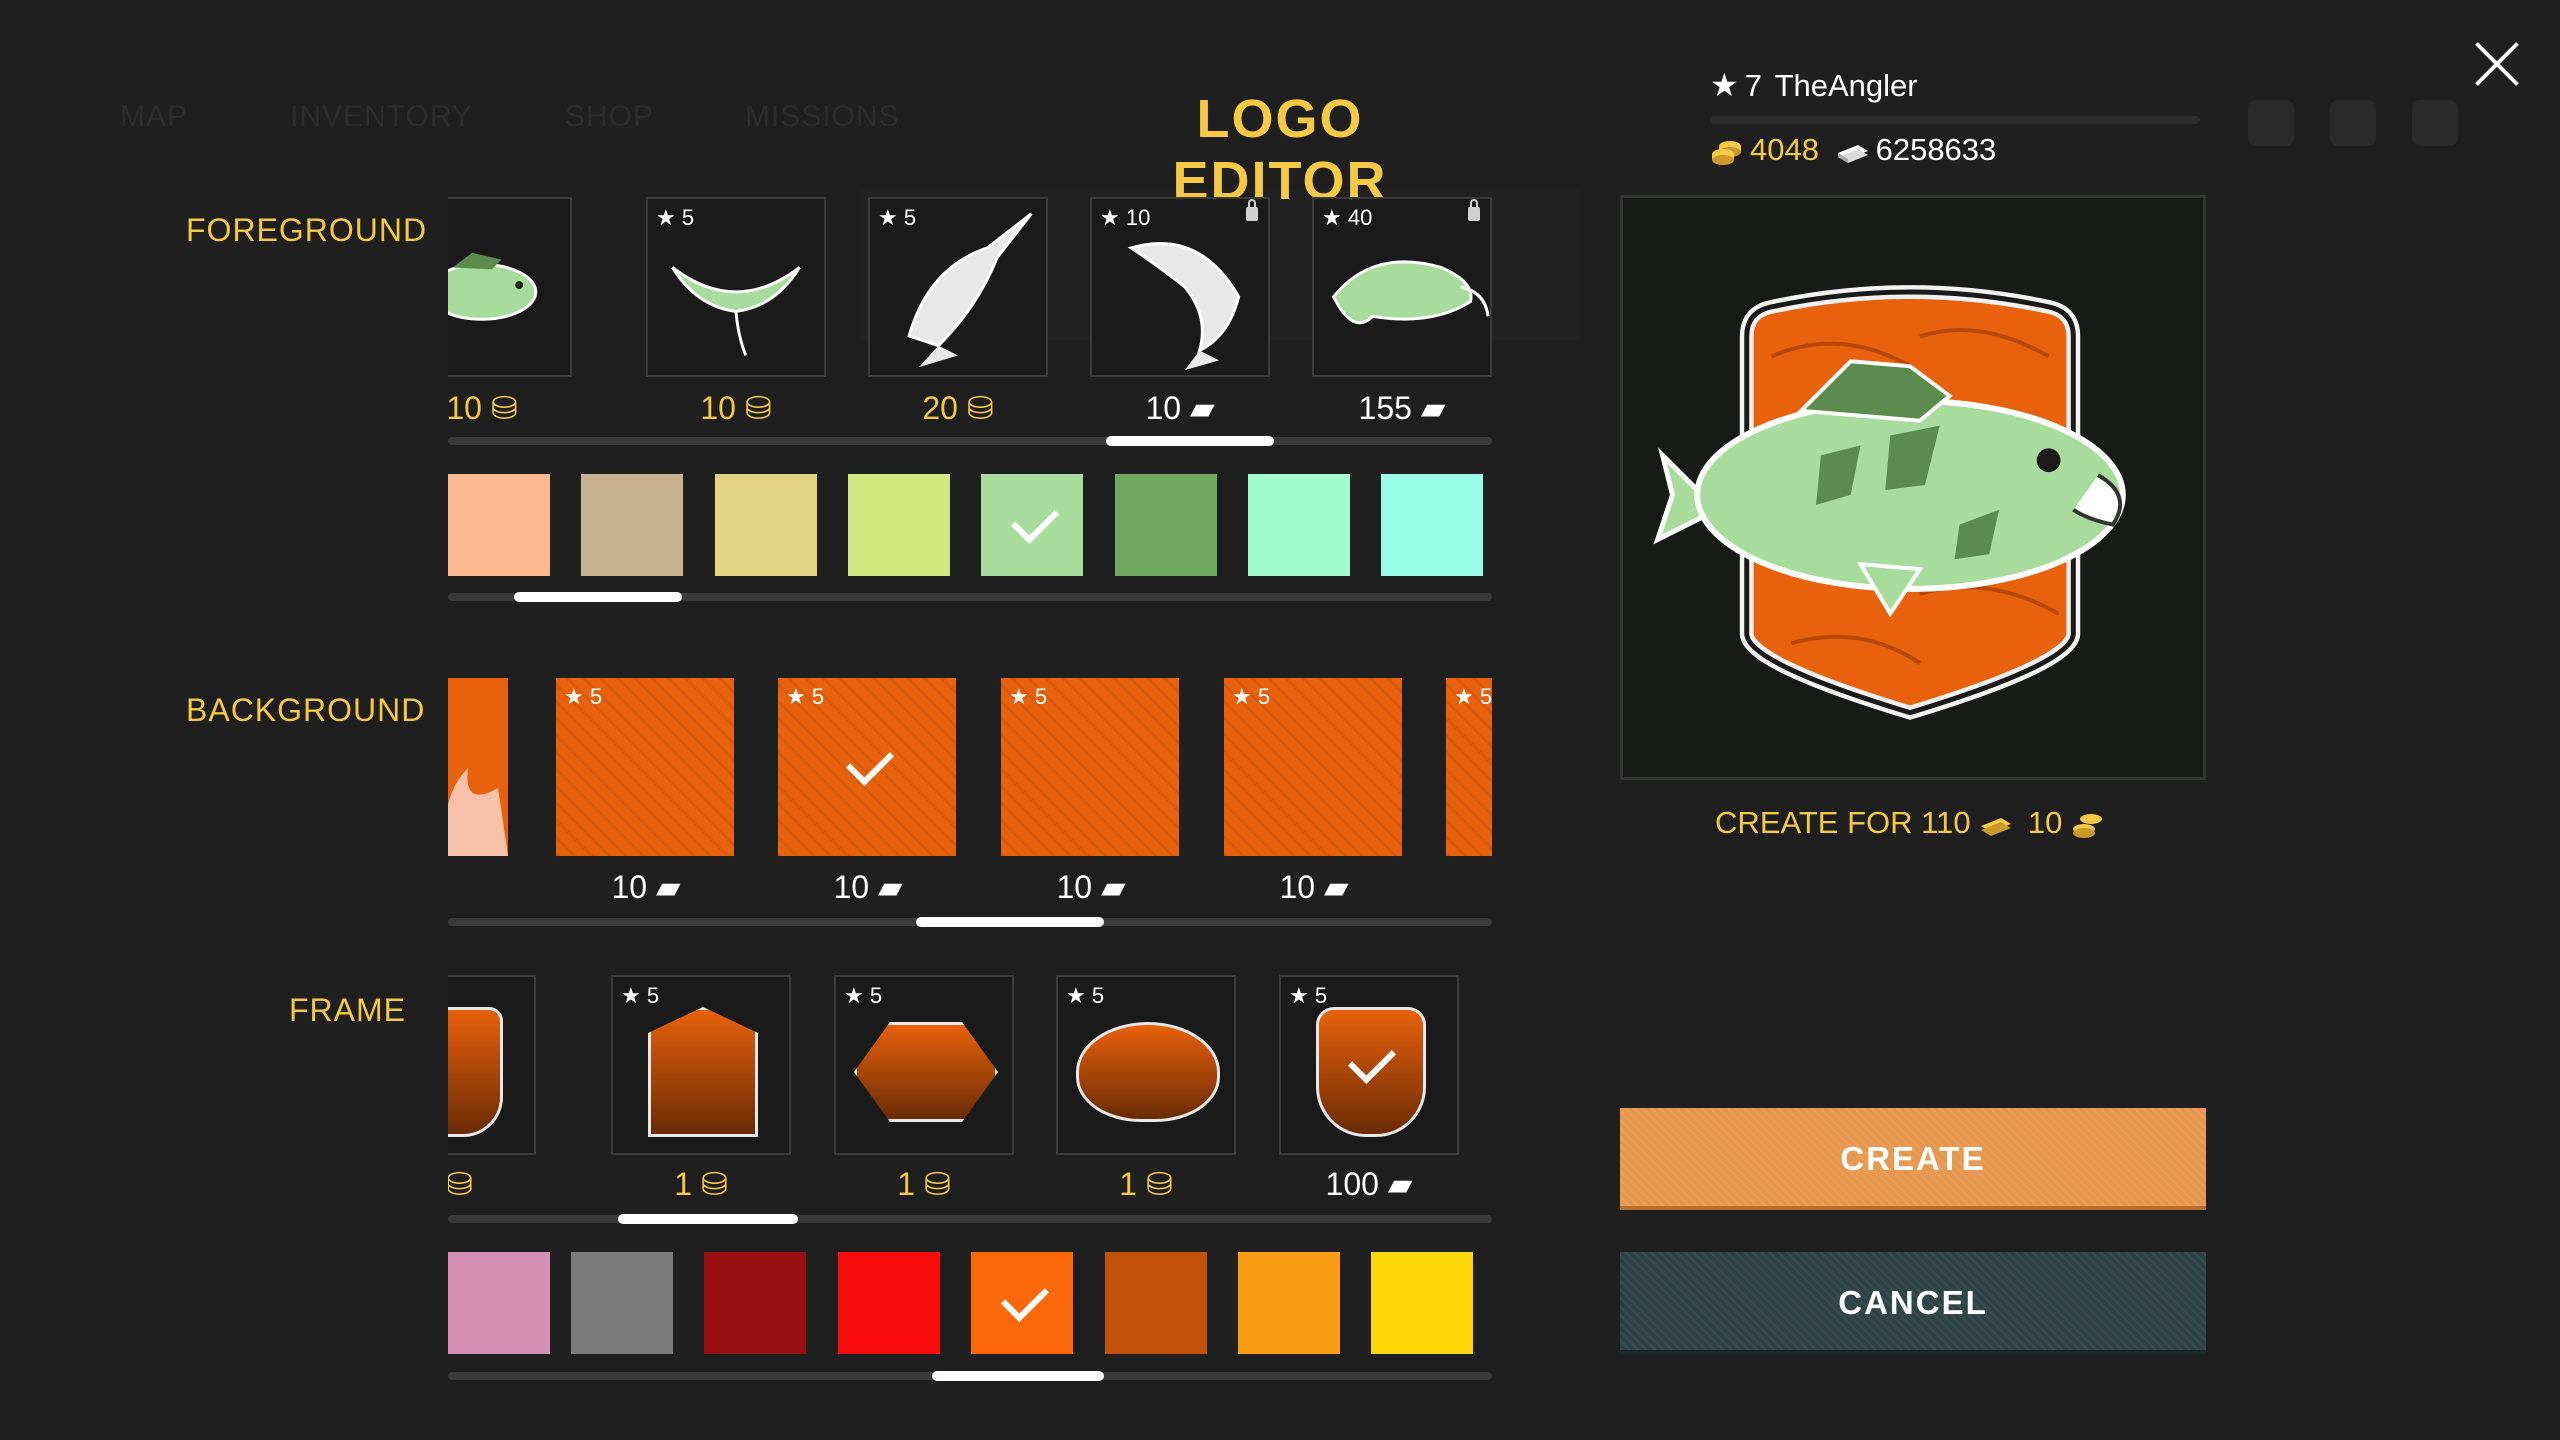  Describe the element at coordinates (1913, 1303) in the screenshot. I see `cancel-button: CANCEL` at that location.